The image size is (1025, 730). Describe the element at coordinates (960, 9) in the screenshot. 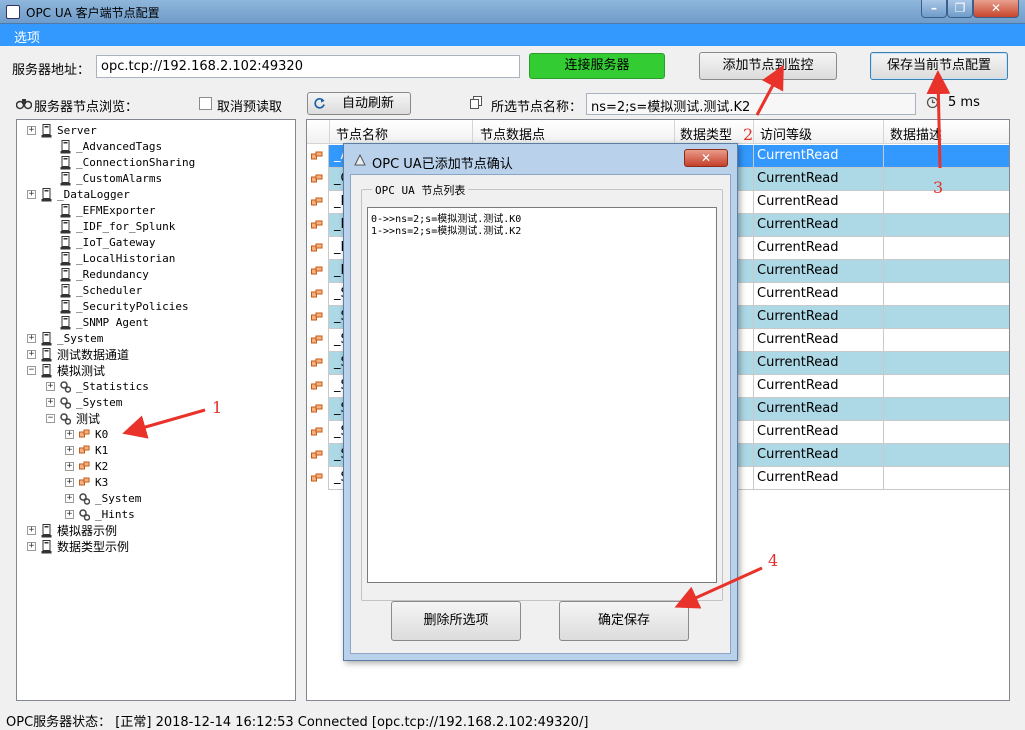

I see `maximize-button: ❐` at that location.